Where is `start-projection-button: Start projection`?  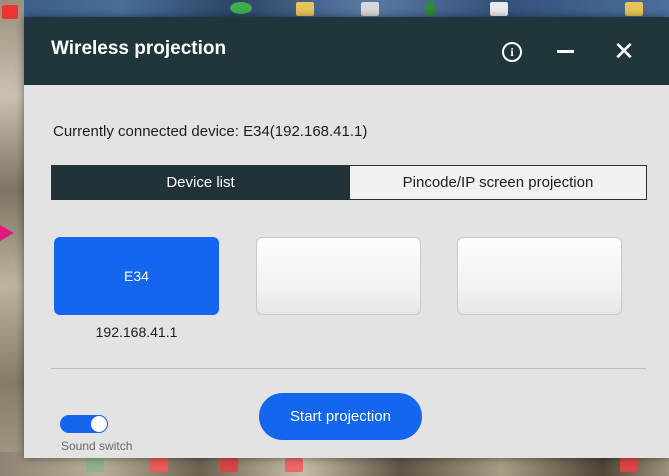 start-projection-button: Start projection is located at coordinates (340, 416).